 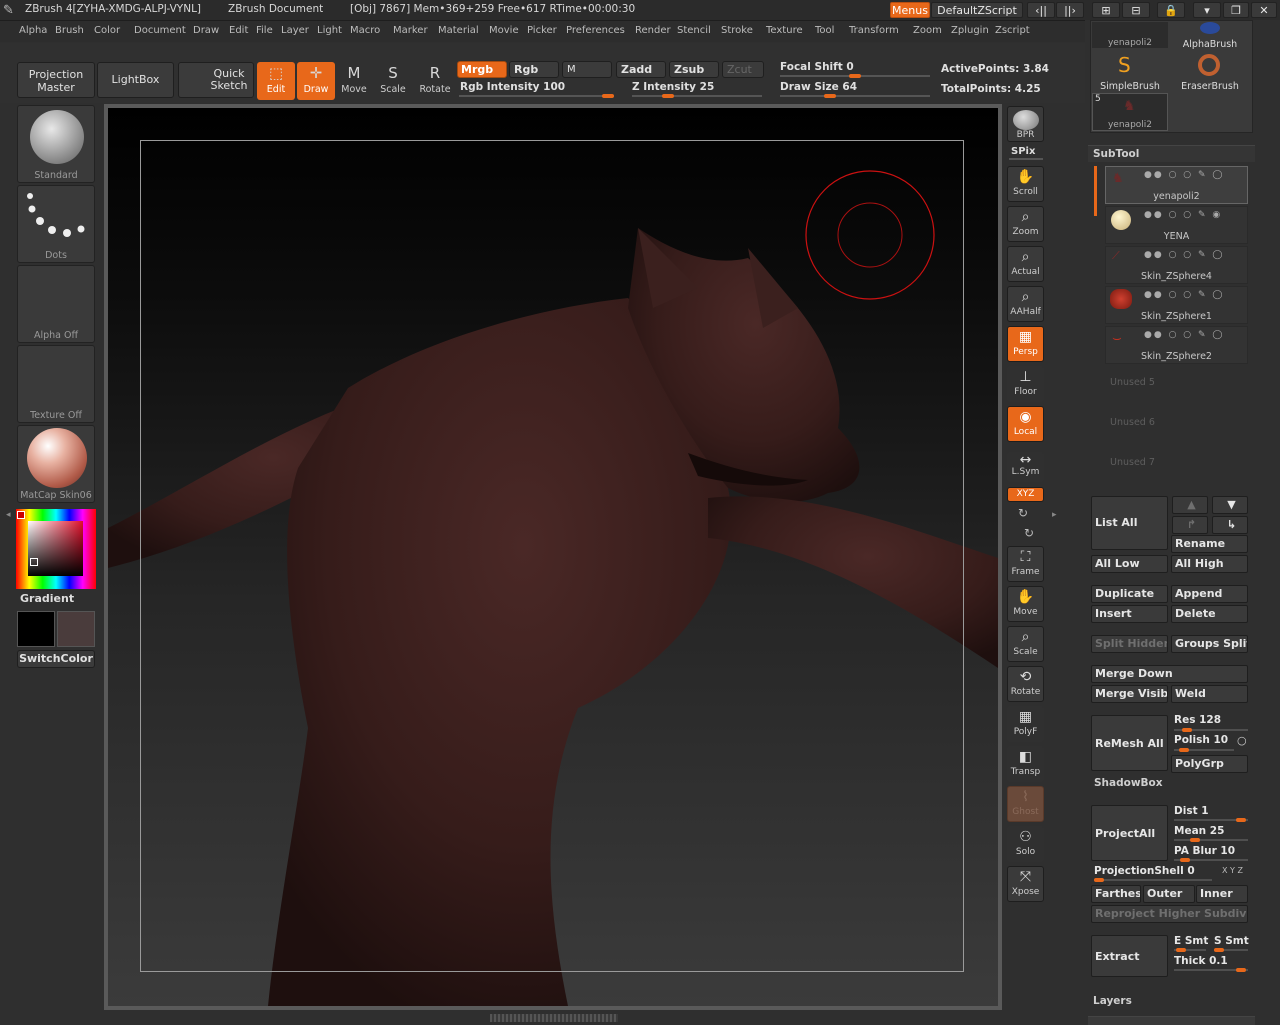 I want to click on minimize-icon: ▾, so click(x=1207, y=10).